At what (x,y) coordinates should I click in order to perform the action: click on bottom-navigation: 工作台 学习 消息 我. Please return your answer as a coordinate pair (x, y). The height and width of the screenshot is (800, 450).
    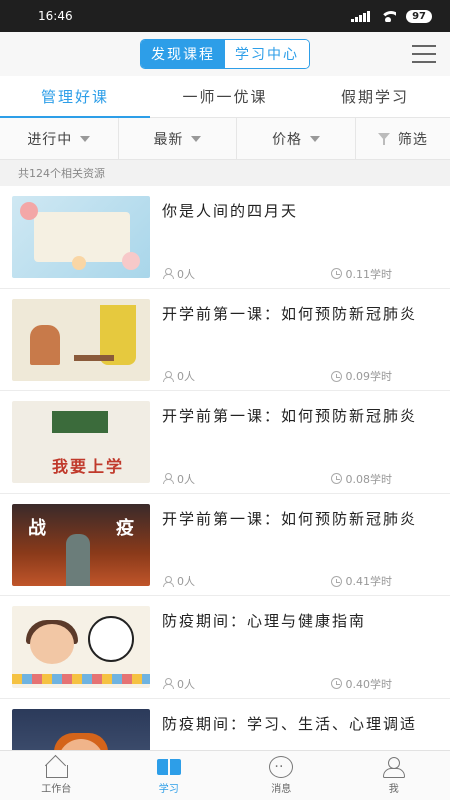
    Looking at the image, I should click on (225, 775).